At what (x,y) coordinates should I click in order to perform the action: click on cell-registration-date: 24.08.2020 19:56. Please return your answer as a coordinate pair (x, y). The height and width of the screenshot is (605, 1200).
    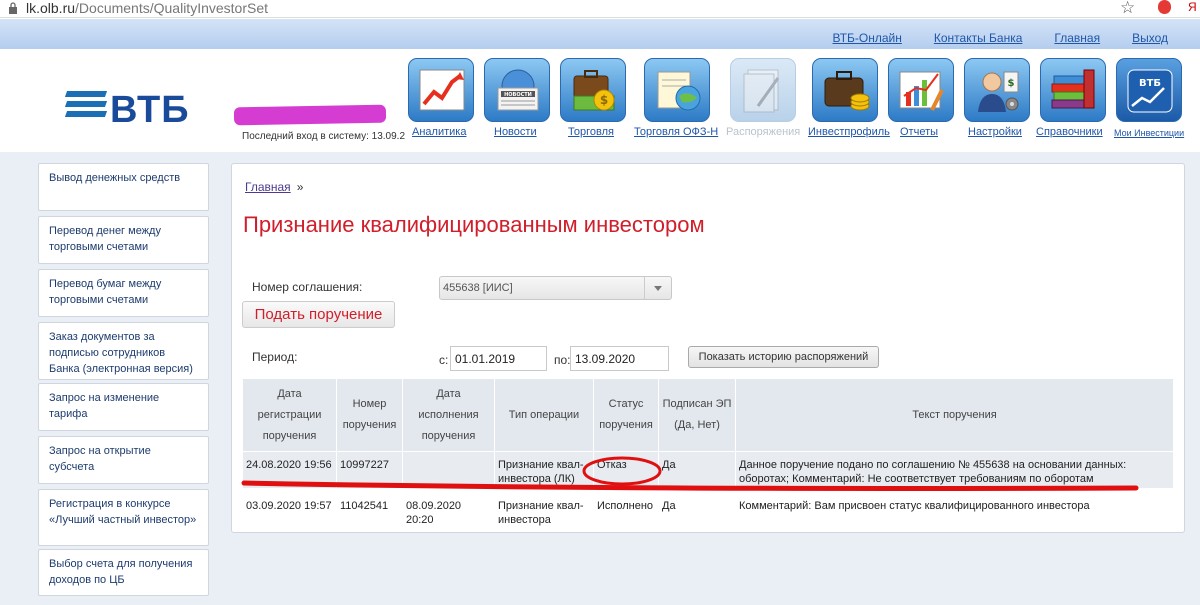
    Looking at the image, I should click on (289, 470).